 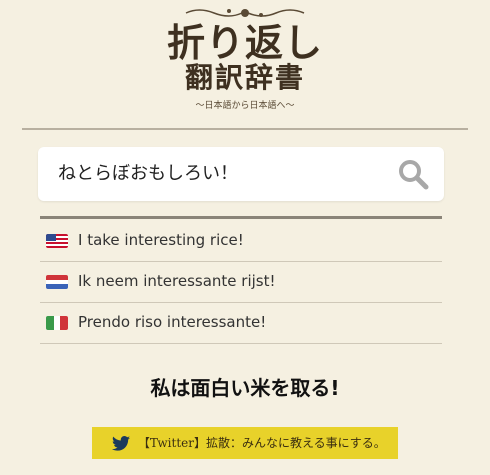 I want to click on ornament-flourish, so click(x=245, y=13).